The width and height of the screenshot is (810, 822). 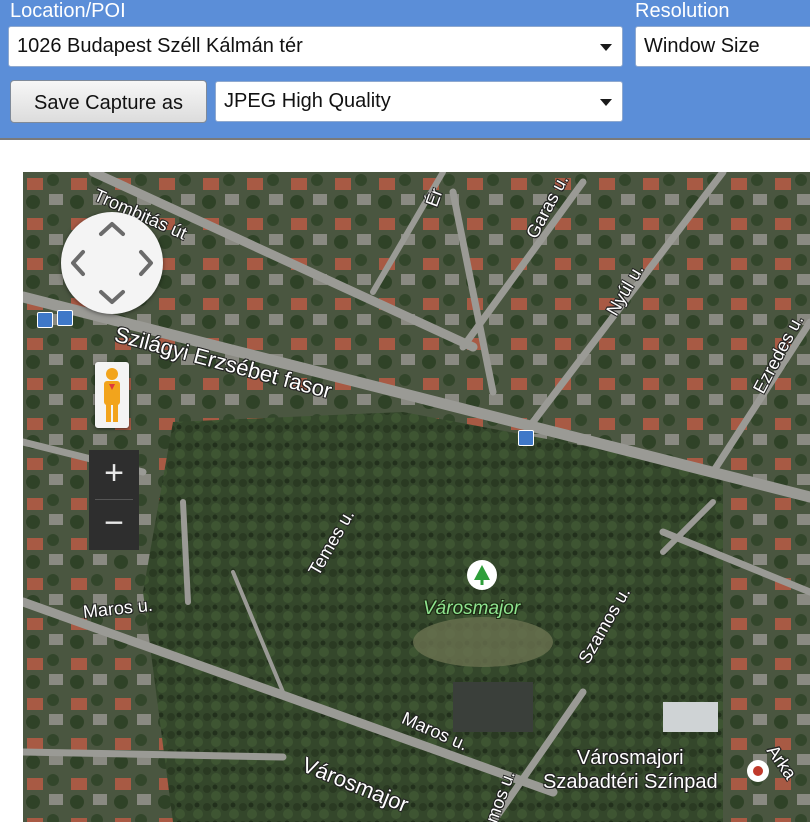 What do you see at coordinates (682, 11) in the screenshot?
I see `resolution-label: Resolution` at bounding box center [682, 11].